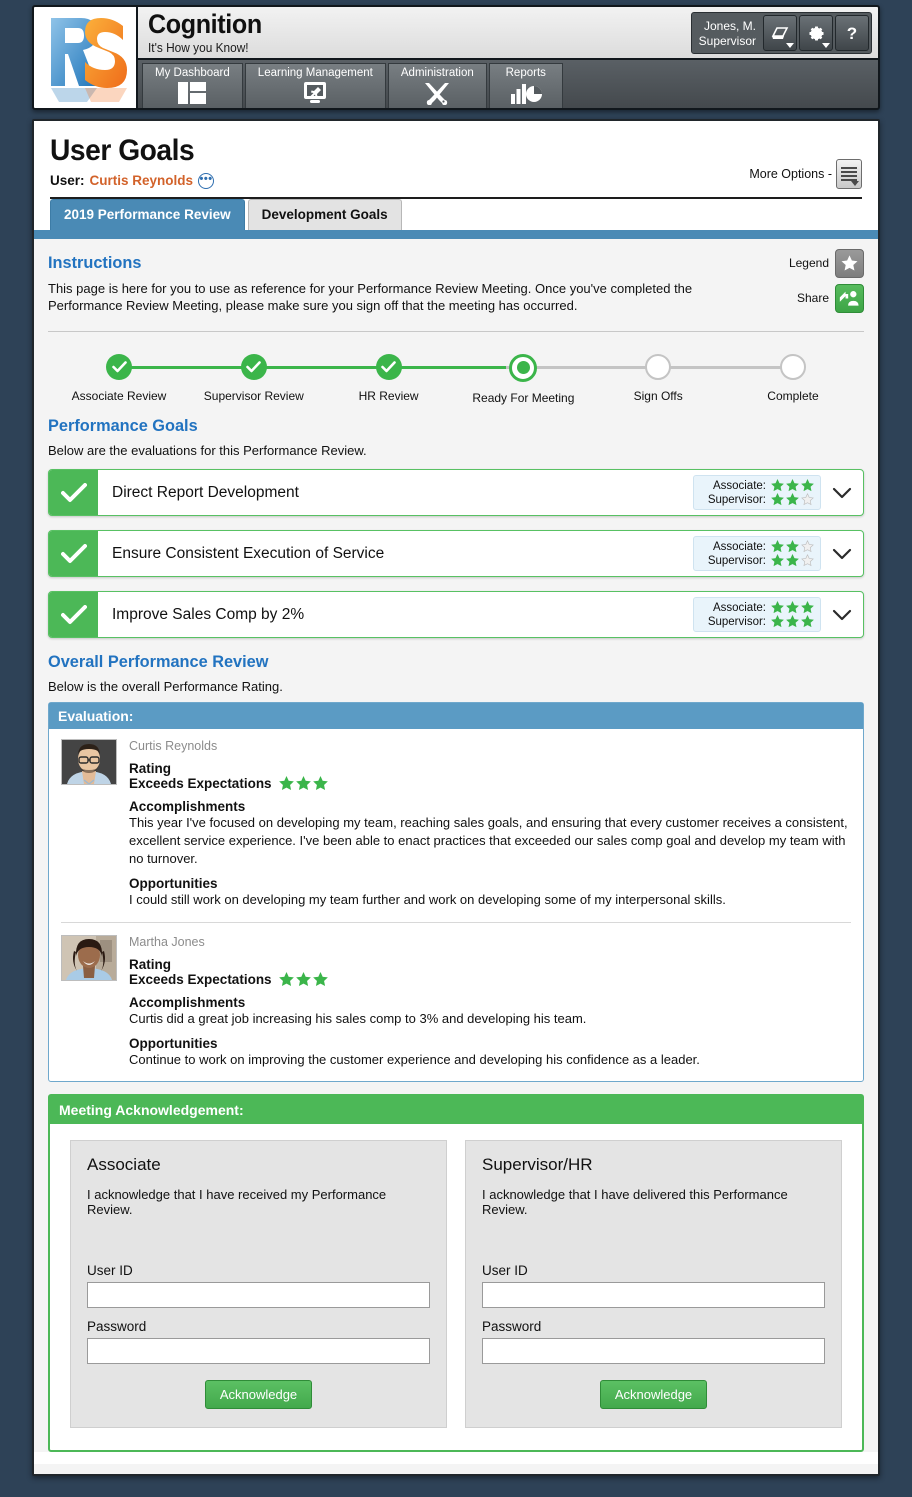 The width and height of the screenshot is (912, 1497). Describe the element at coordinates (523, 379) in the screenshot. I see `step-ready-for-meeting: Ready For Meeting` at that location.